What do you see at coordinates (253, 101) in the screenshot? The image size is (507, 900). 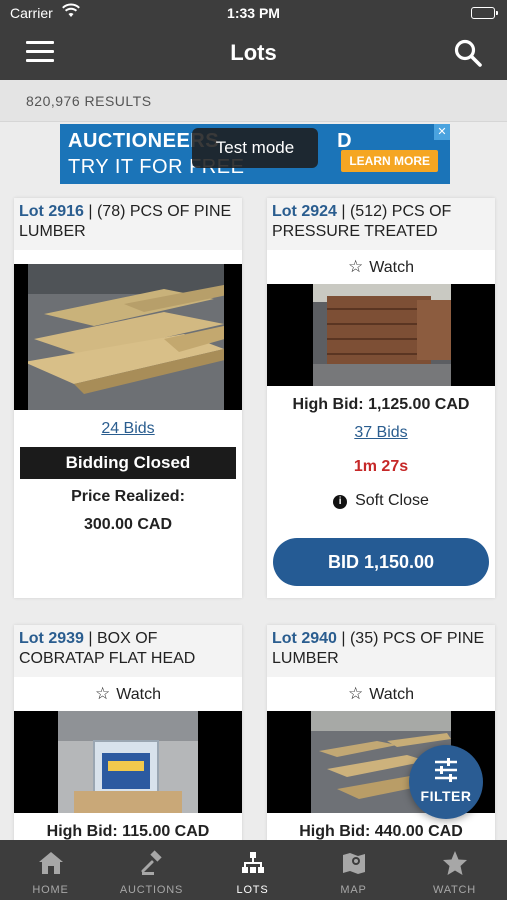 I see `results-count: 820,976 RESULTS` at bounding box center [253, 101].